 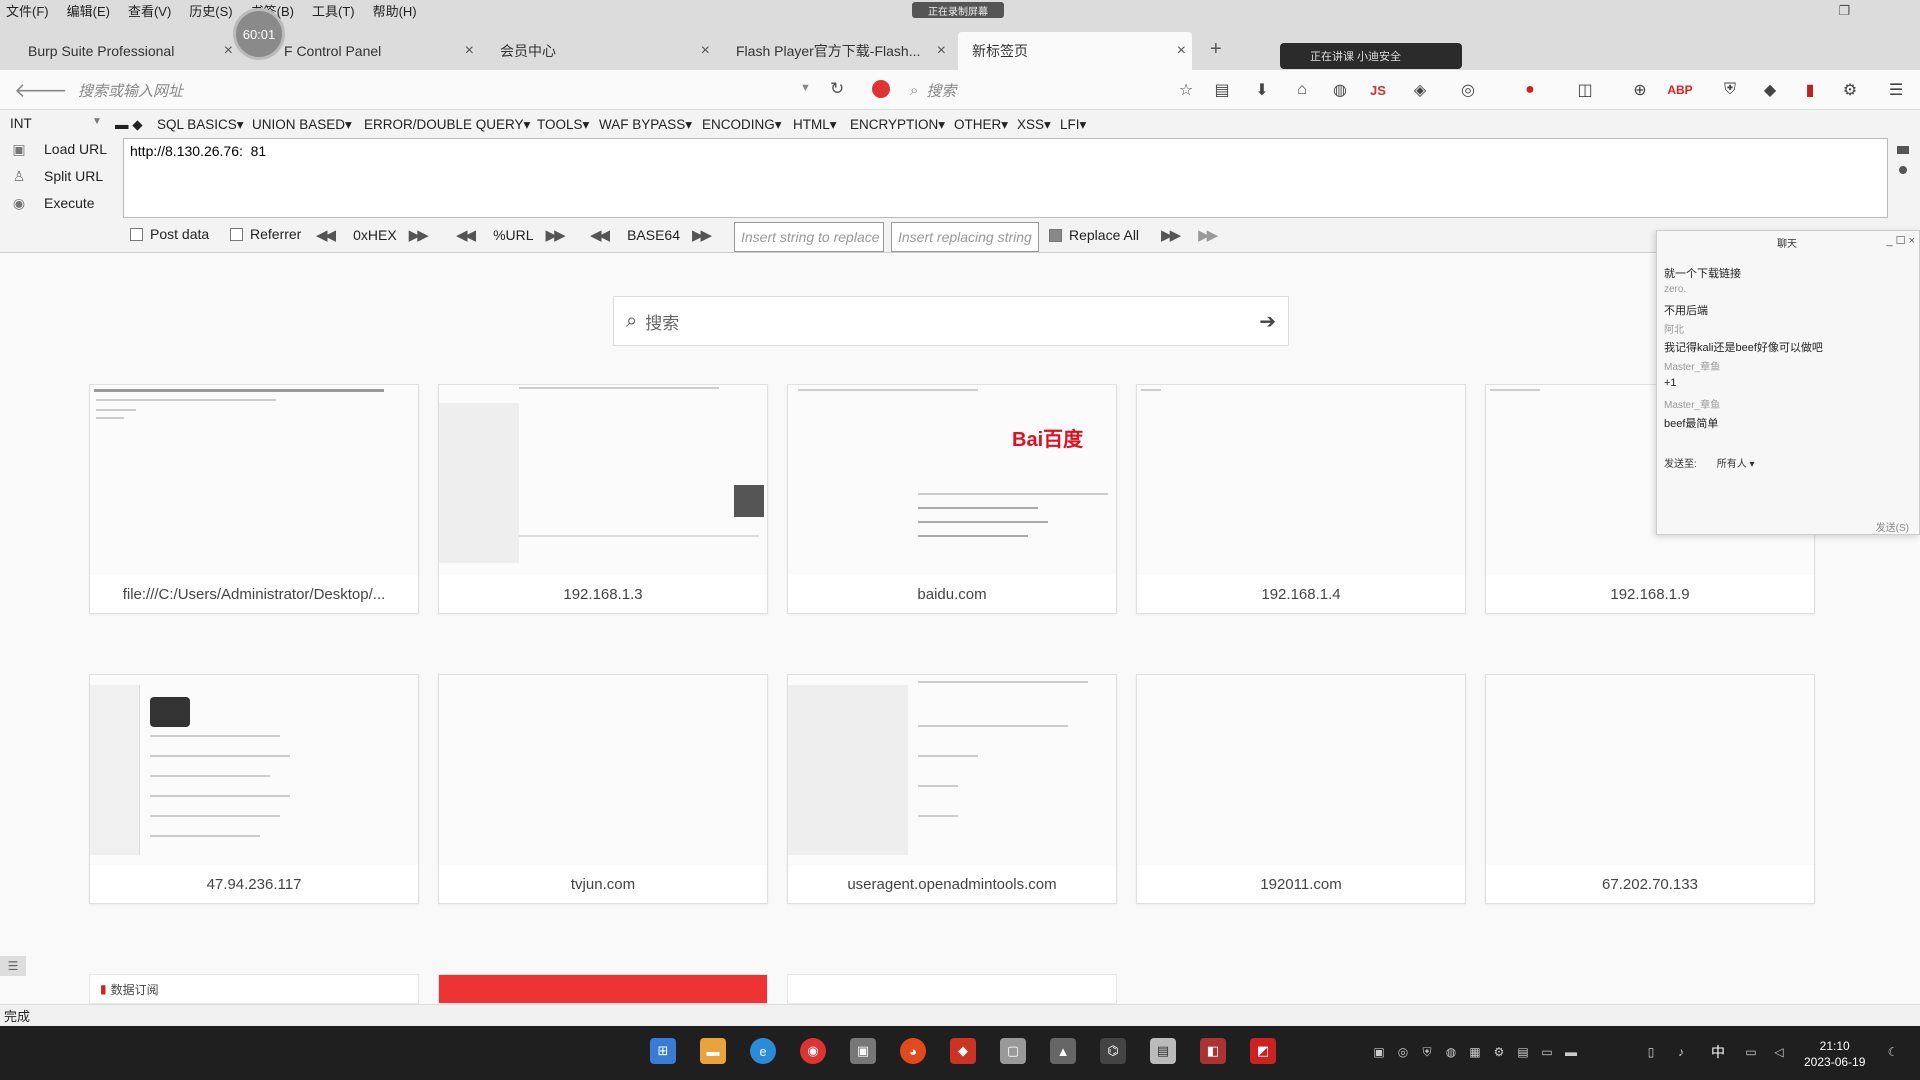 What do you see at coordinates (1770, 90) in the screenshot?
I see `puzzle-icon: ◆` at bounding box center [1770, 90].